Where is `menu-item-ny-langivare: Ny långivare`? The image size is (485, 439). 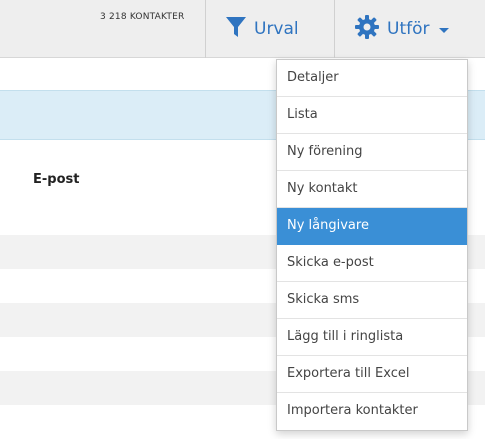 menu-item-ny-langivare: Ny långivare is located at coordinates (372, 226).